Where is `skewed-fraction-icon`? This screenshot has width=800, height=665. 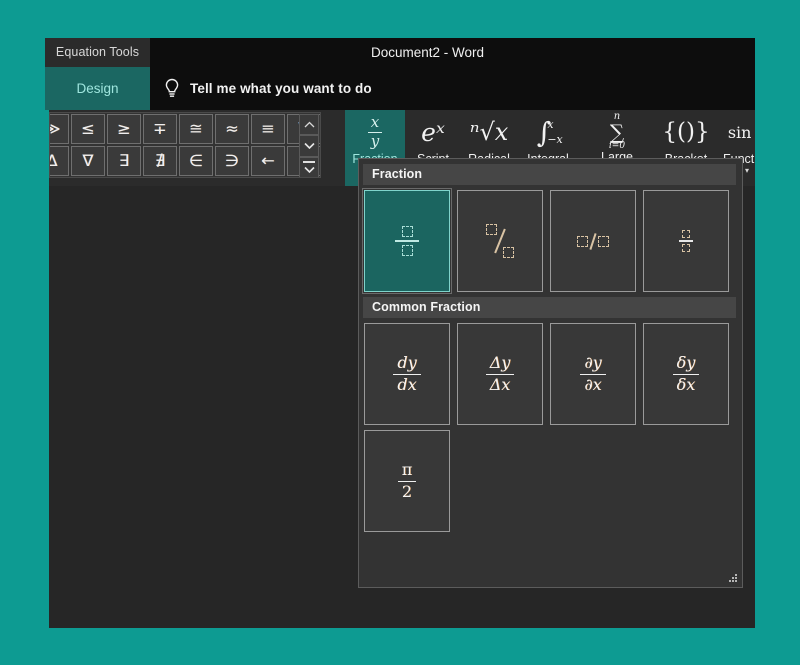 skewed-fraction-icon is located at coordinates (500, 241).